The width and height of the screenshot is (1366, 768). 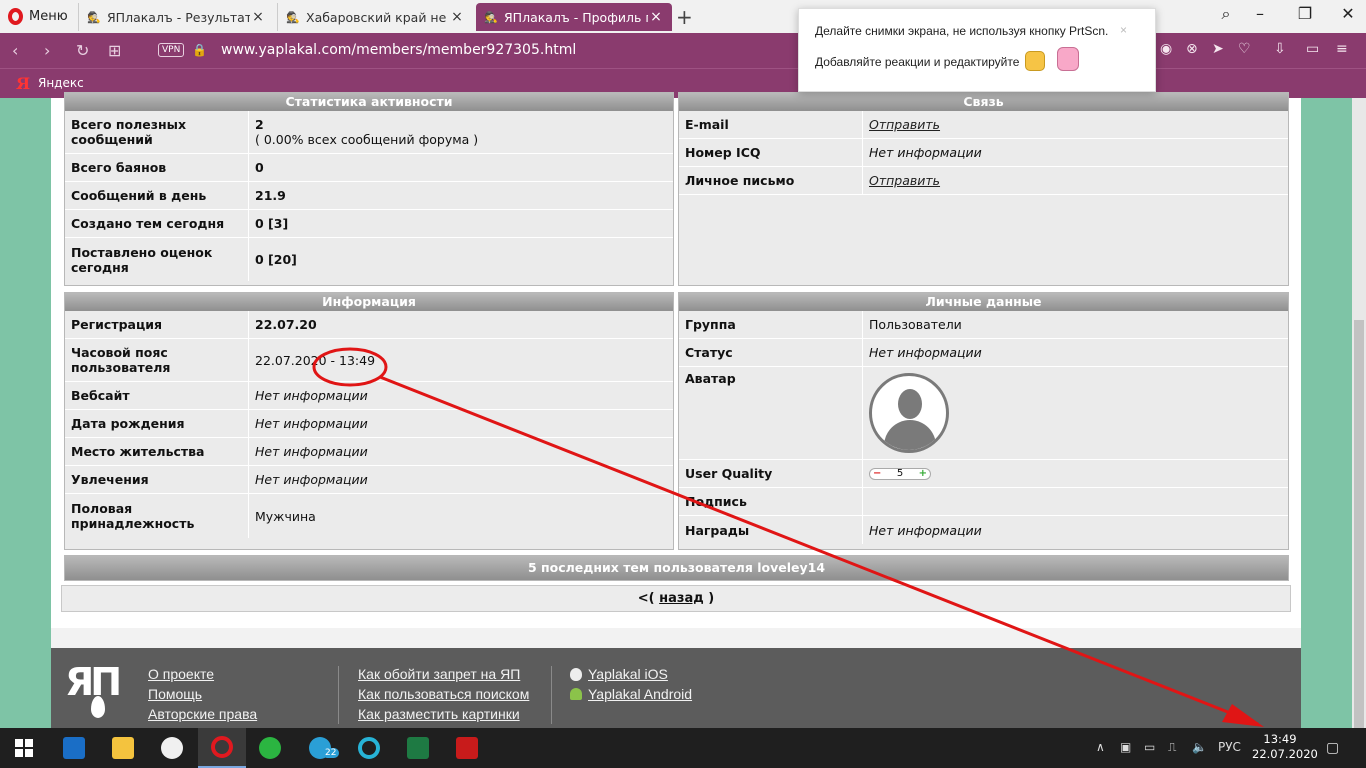 I want to click on popup-close-icon: ×, so click(x=1123, y=30).